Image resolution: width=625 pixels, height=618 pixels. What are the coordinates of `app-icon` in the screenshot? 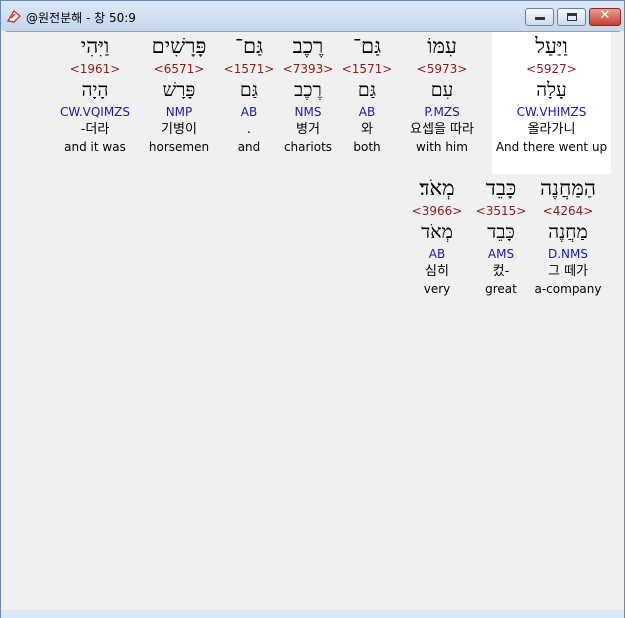 It's located at (14, 16).